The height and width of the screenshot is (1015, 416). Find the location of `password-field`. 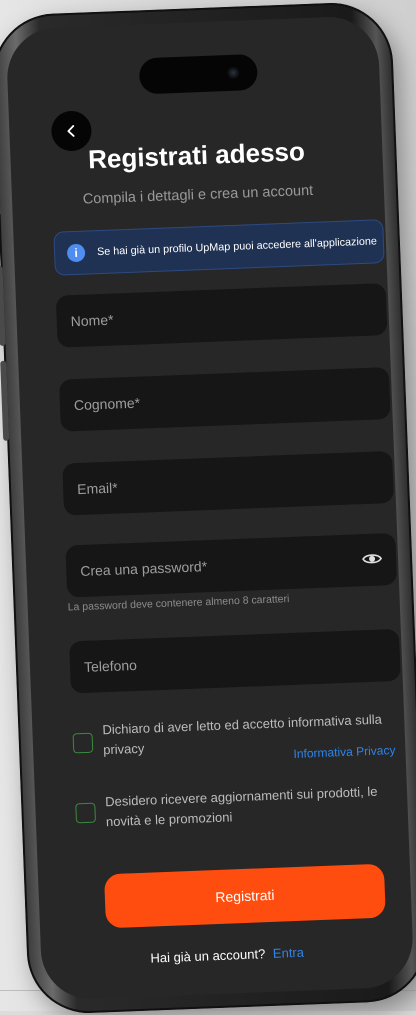

password-field is located at coordinates (231, 565).